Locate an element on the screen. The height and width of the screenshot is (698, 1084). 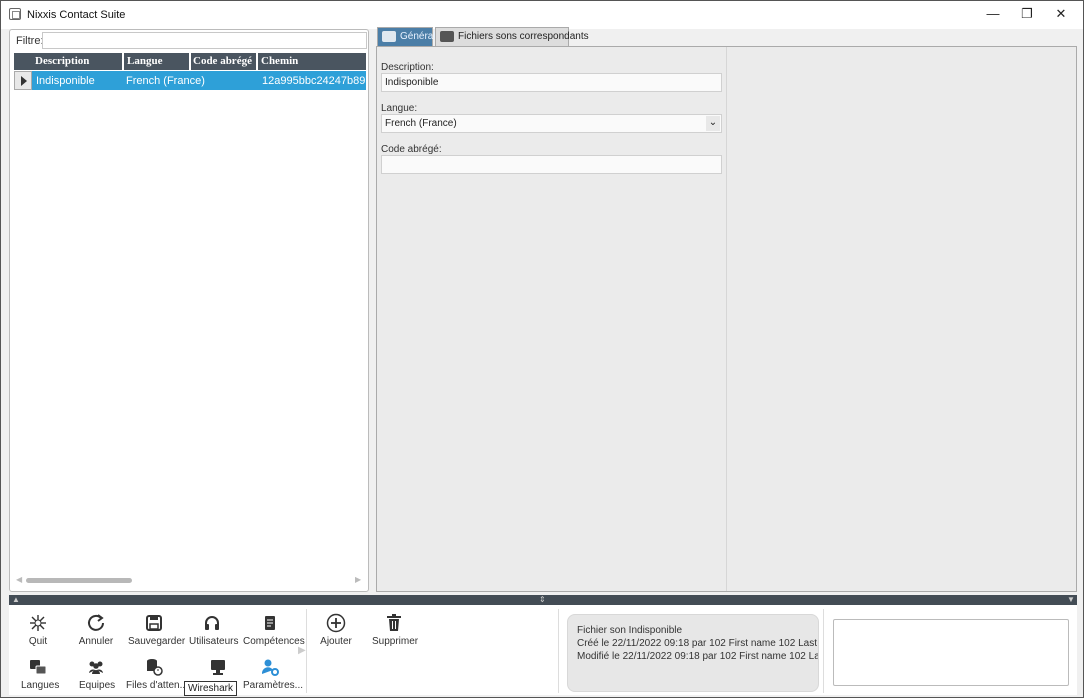
competences-label: Compétences is located at coordinates (274, 641).